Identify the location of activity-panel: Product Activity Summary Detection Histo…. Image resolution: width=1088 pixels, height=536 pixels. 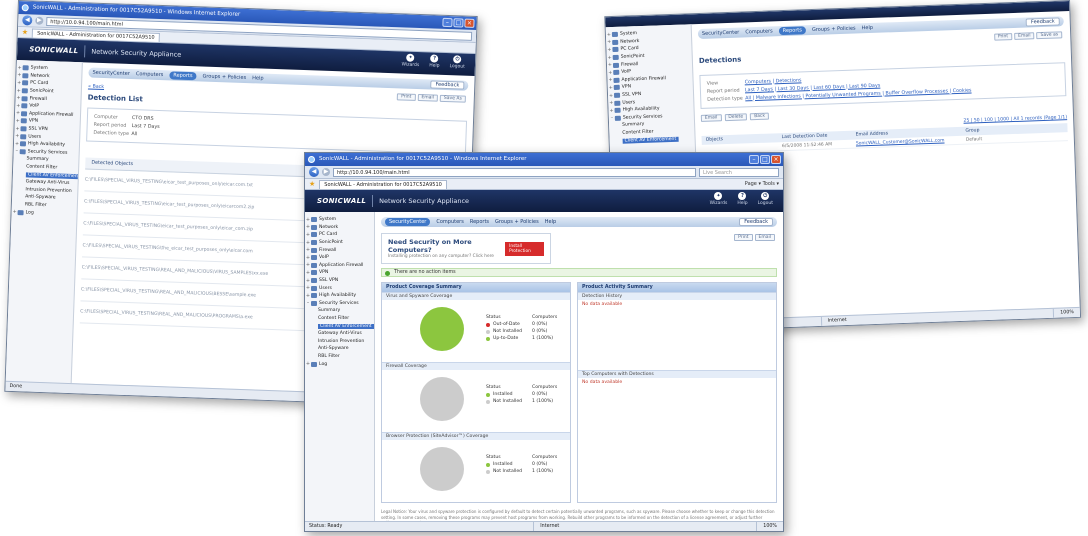
(677, 392).